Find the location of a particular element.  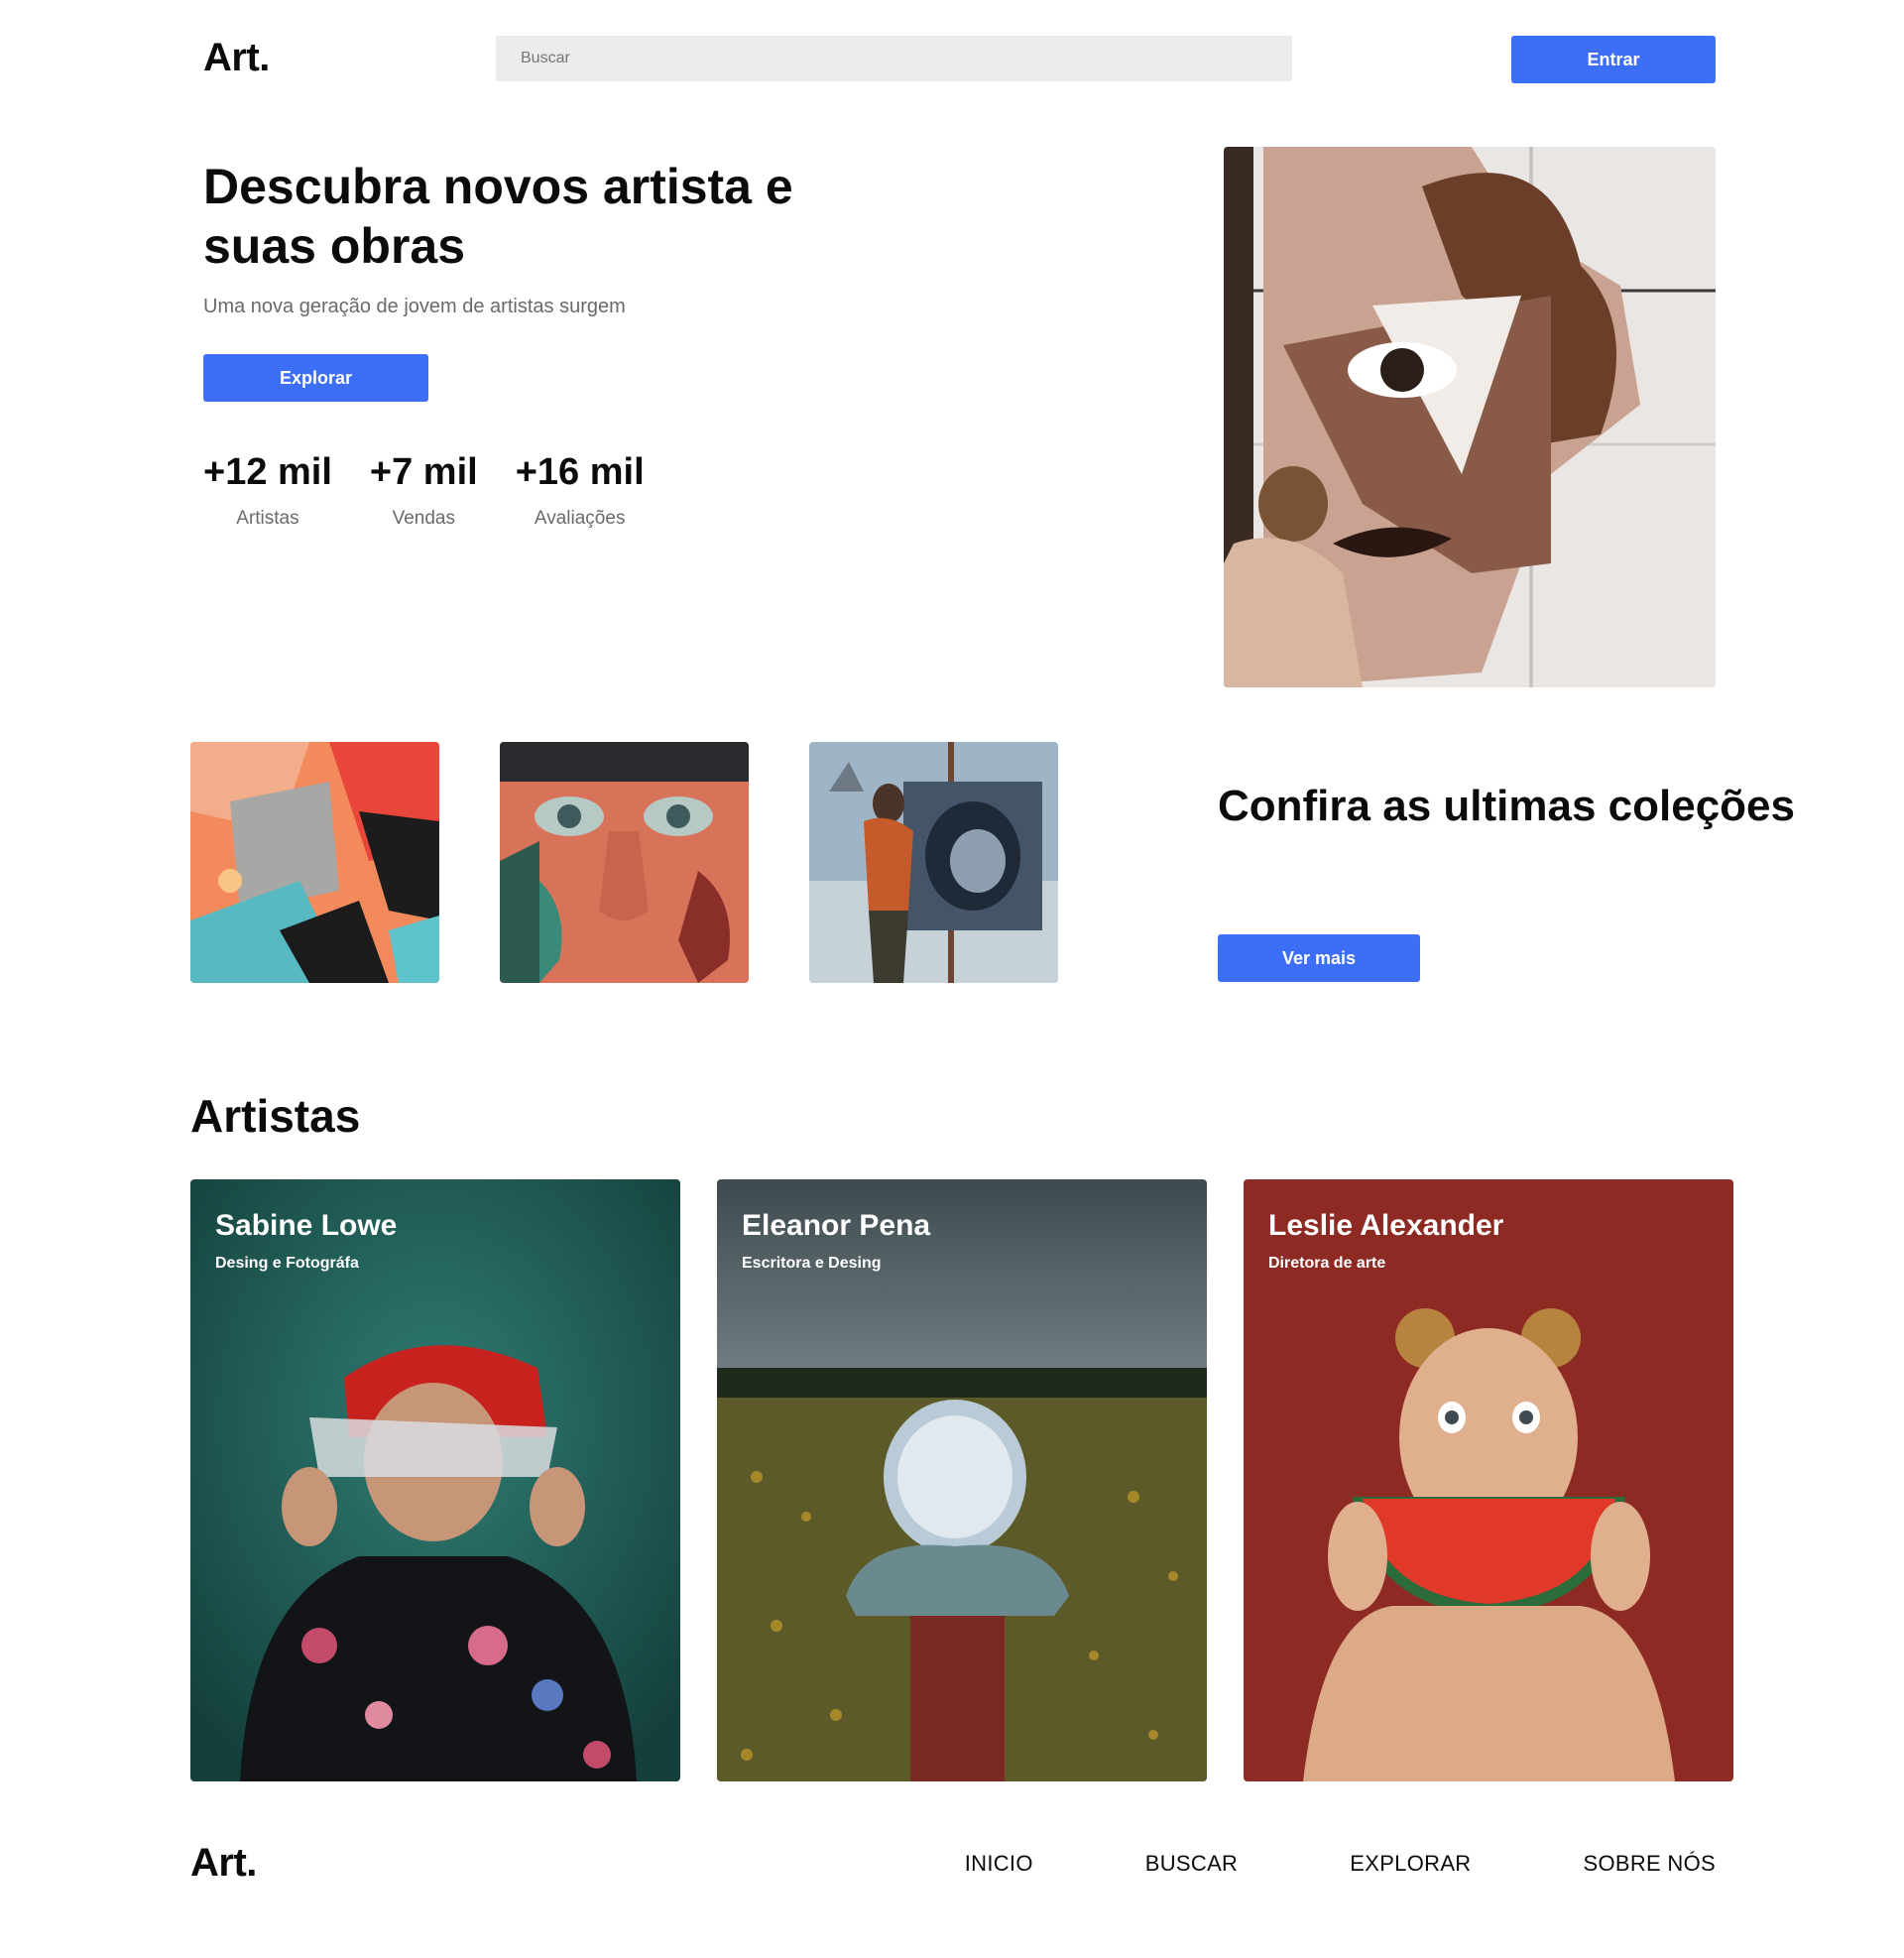

hero-mural-image is located at coordinates (1470, 417).